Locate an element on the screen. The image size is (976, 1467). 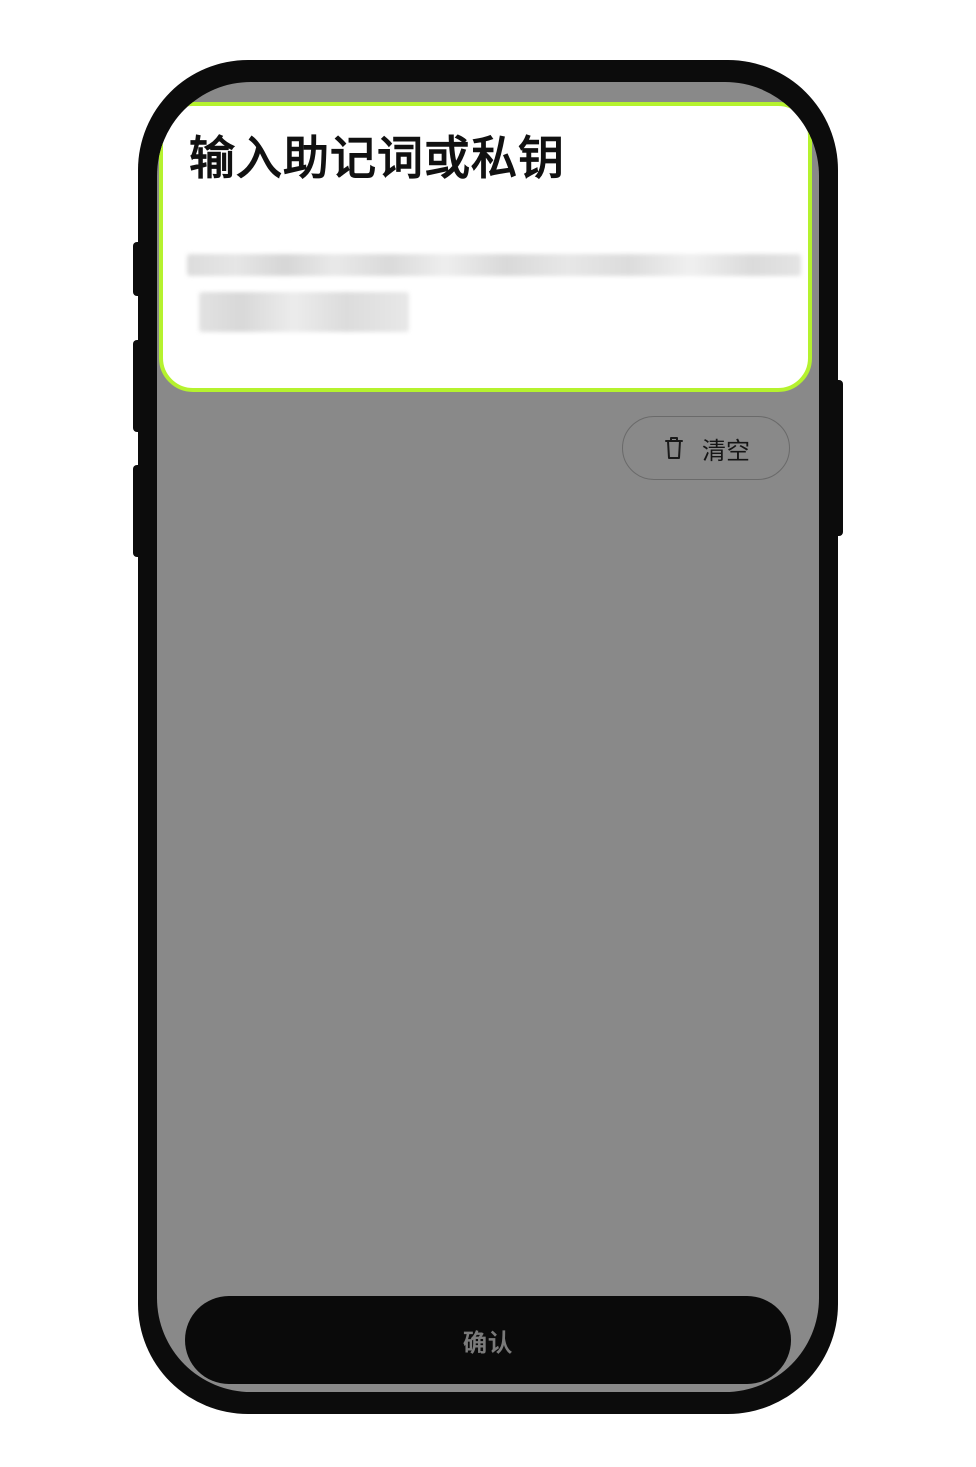
trash-icon is located at coordinates (674, 448).